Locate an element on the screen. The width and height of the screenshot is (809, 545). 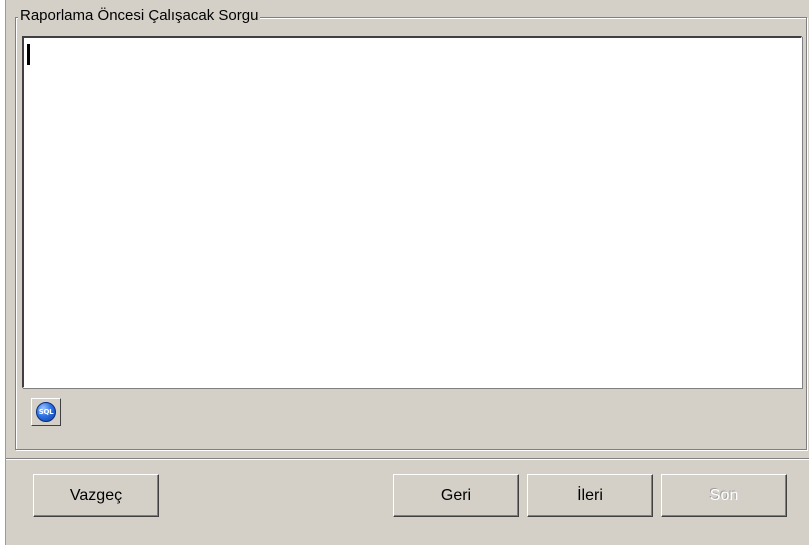
cancel-button: Vazgeç is located at coordinates (96, 495).